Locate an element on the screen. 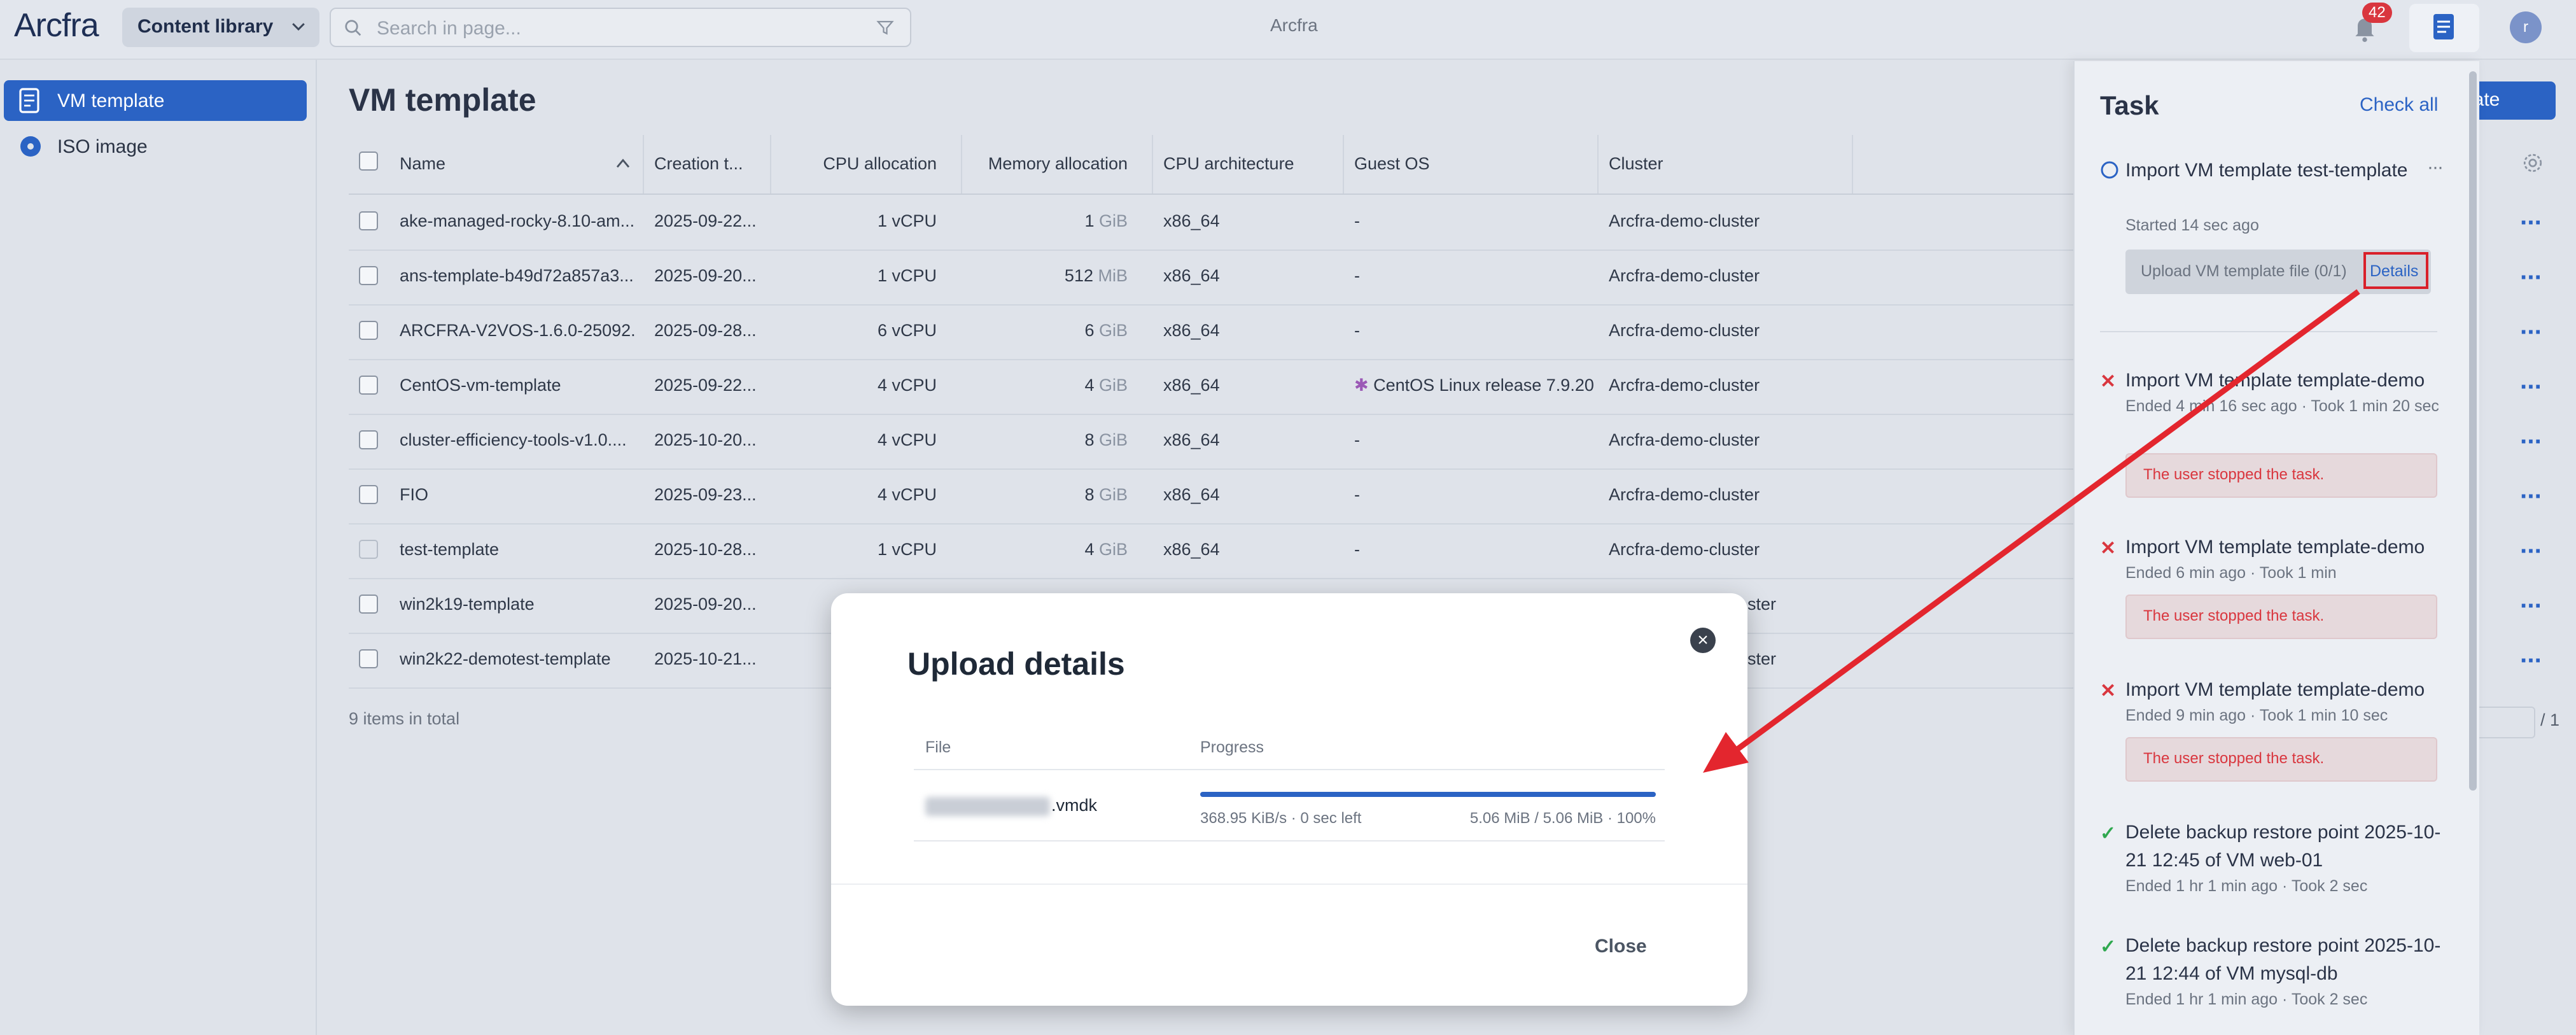 This screenshot has width=2576, height=1035. arrow-head is located at coordinates (1726, 753).